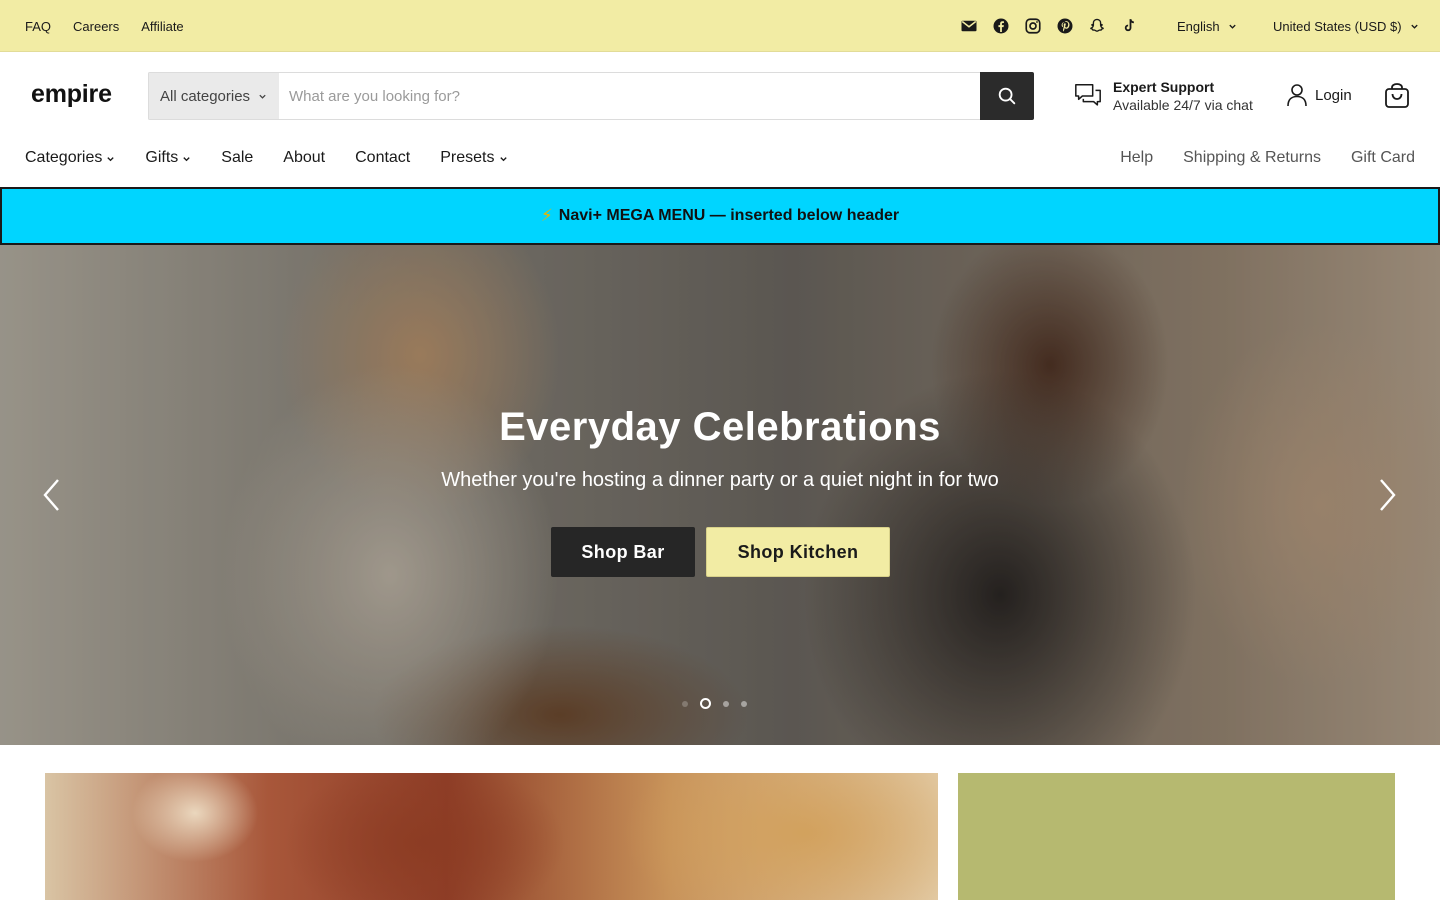  What do you see at coordinates (798, 552) in the screenshot?
I see `shop-kitchen-button: Shop Kitchen` at bounding box center [798, 552].